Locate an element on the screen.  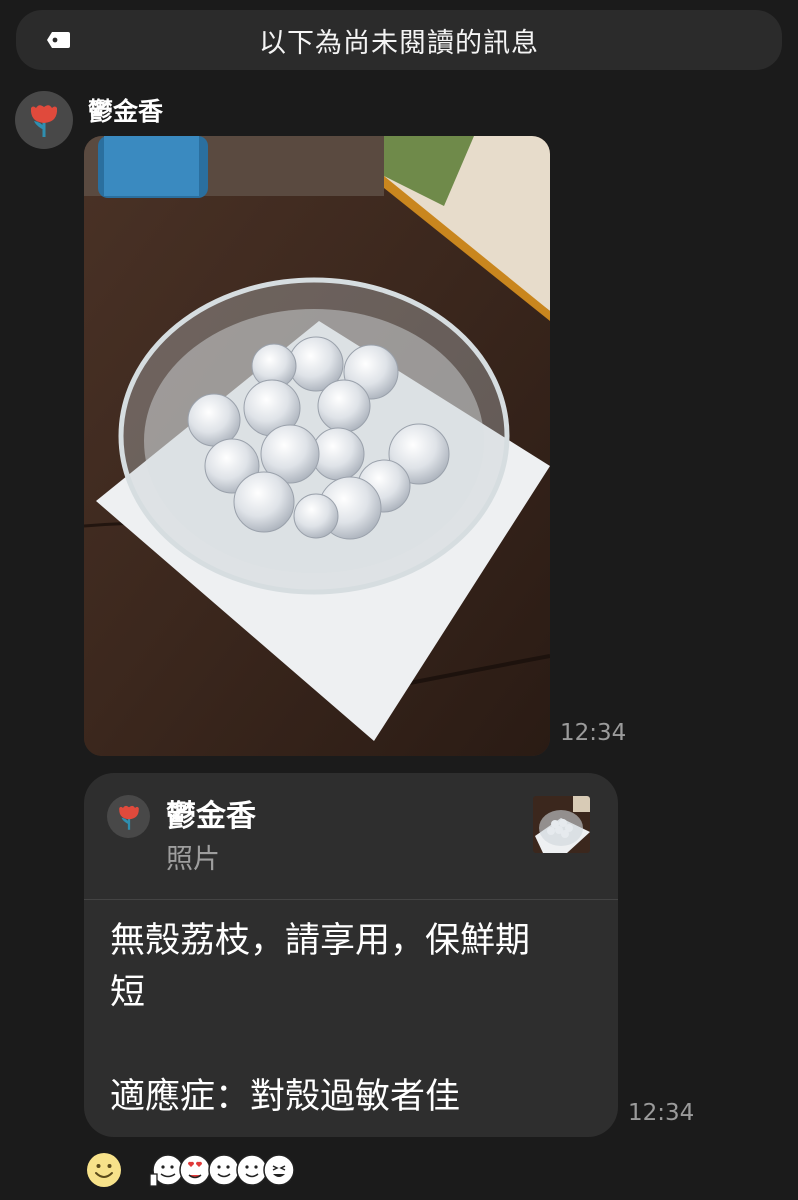
quoted-sender-avatar is located at coordinates (128, 816).